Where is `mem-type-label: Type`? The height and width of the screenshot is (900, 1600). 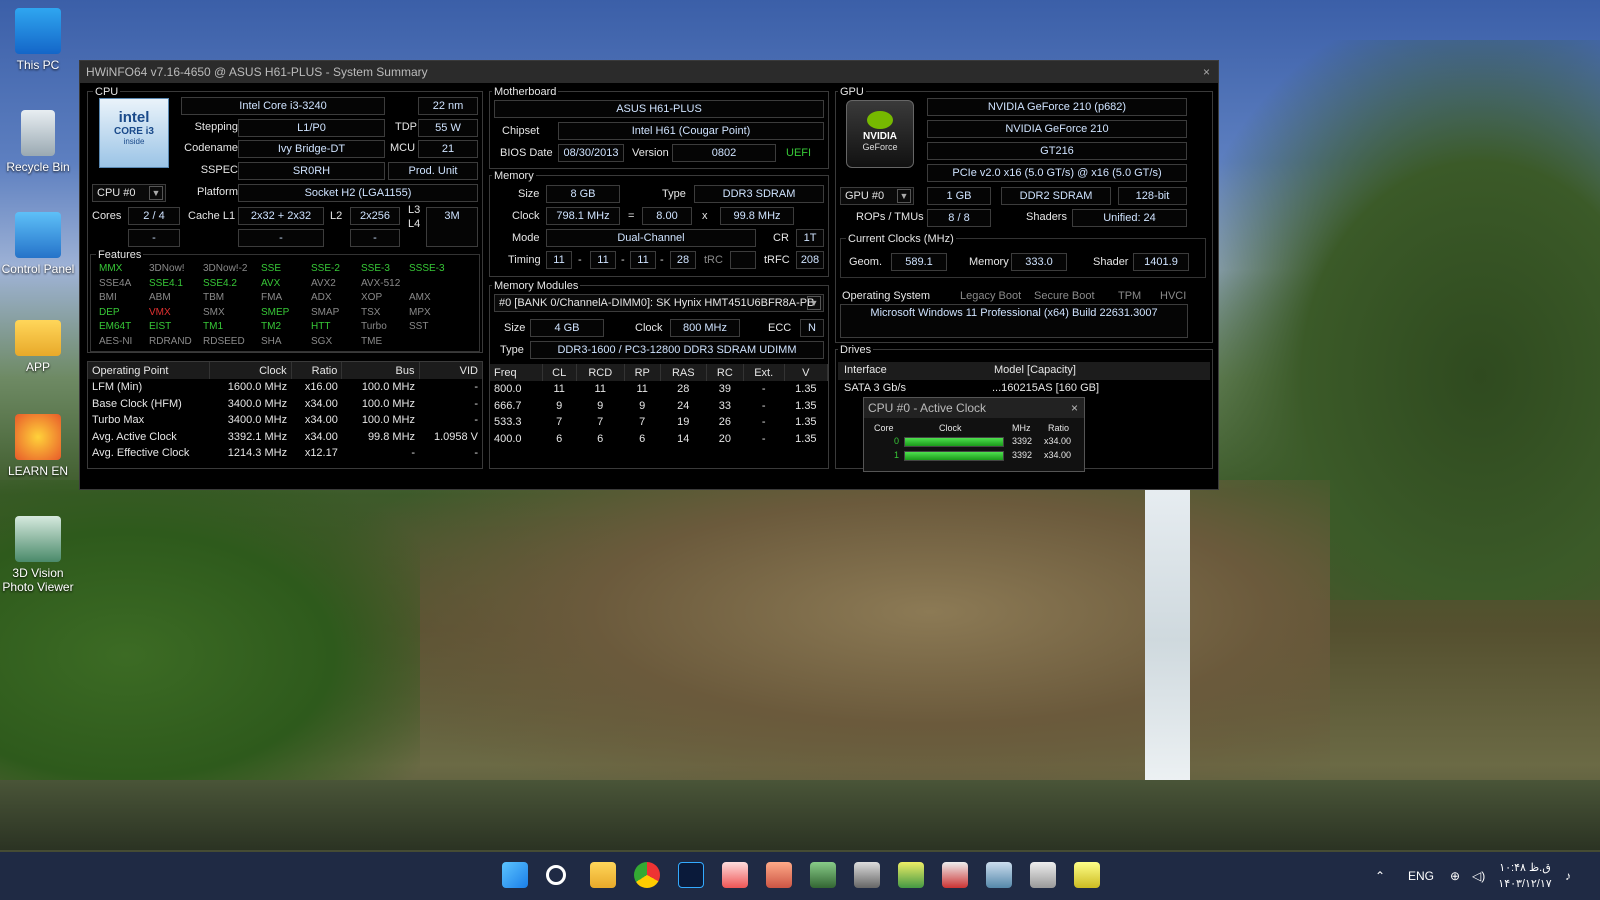 mem-type-label: Type is located at coordinates (674, 194).